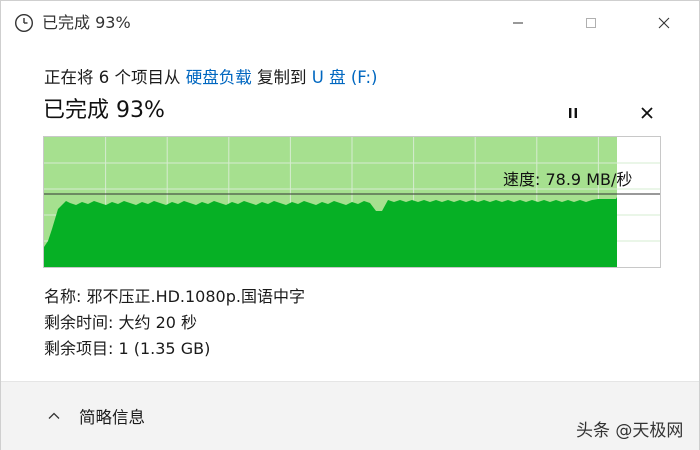  I want to click on copy-mid: 复制到, so click(282, 77).